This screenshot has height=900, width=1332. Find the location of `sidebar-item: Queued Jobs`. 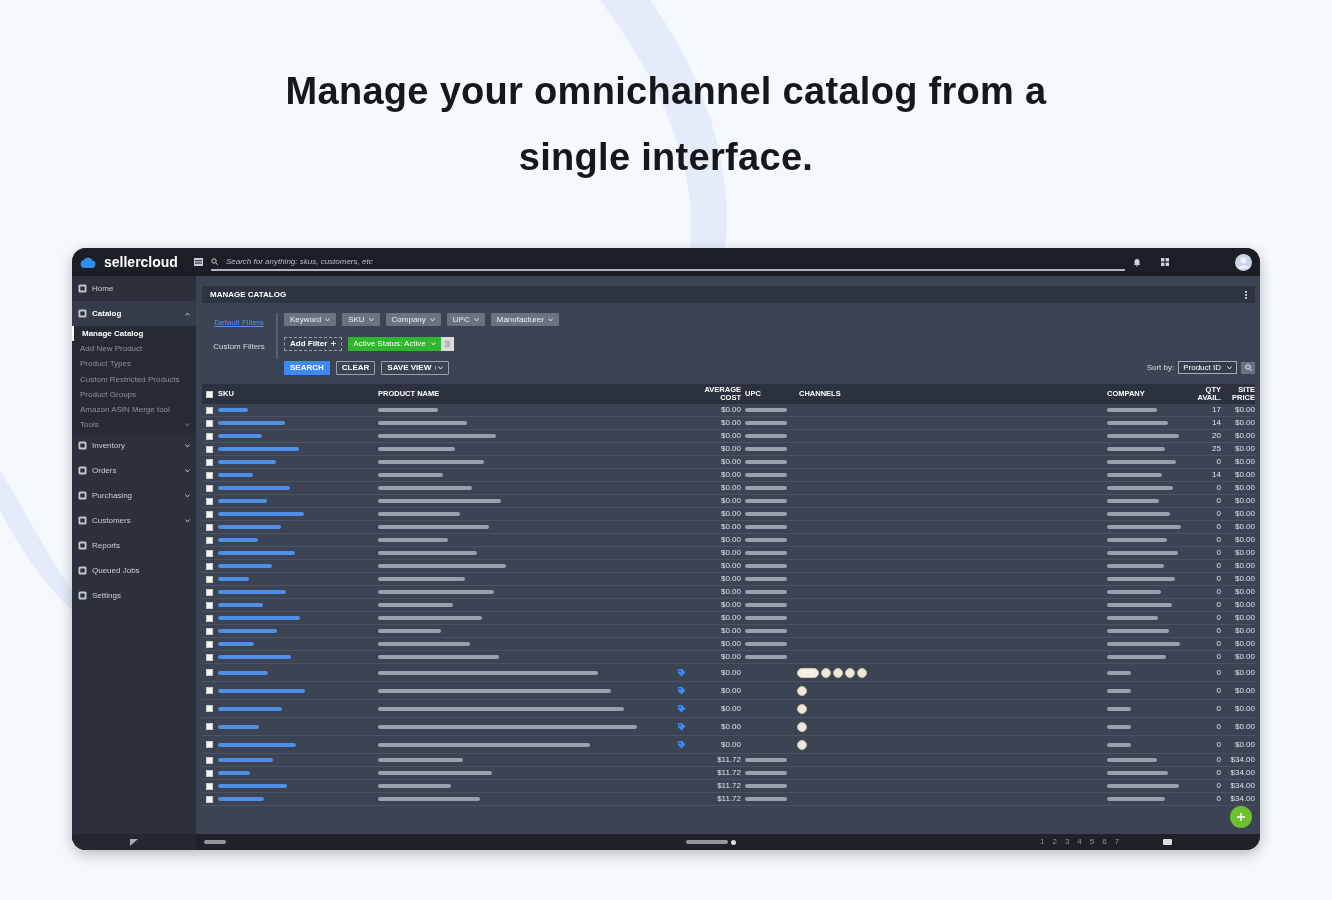

sidebar-item: Queued Jobs is located at coordinates (134, 571).